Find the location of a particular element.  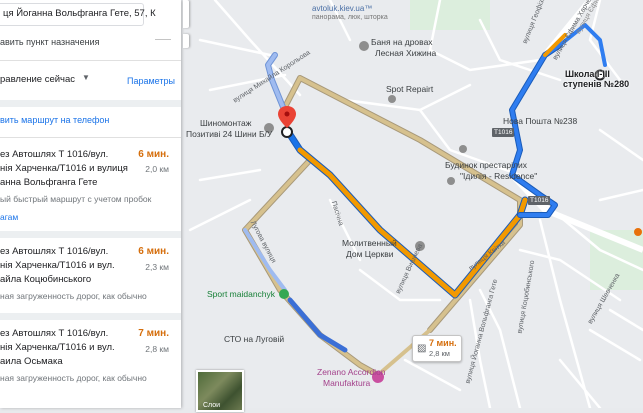

chevron-down-icon: ▼ is located at coordinates (86, 77).